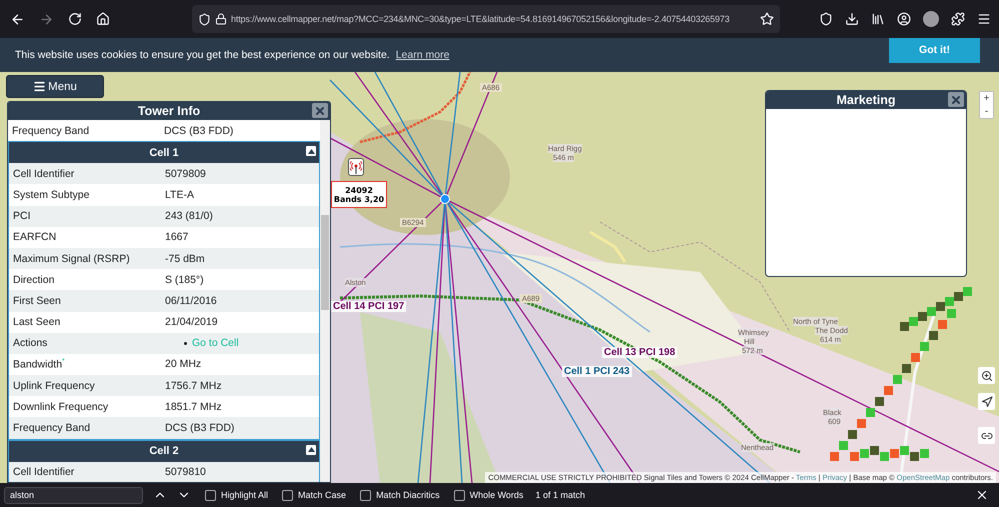 This screenshot has height=507, width=999. What do you see at coordinates (164, 451) in the screenshot?
I see `cell-title: Cell 2` at bounding box center [164, 451].